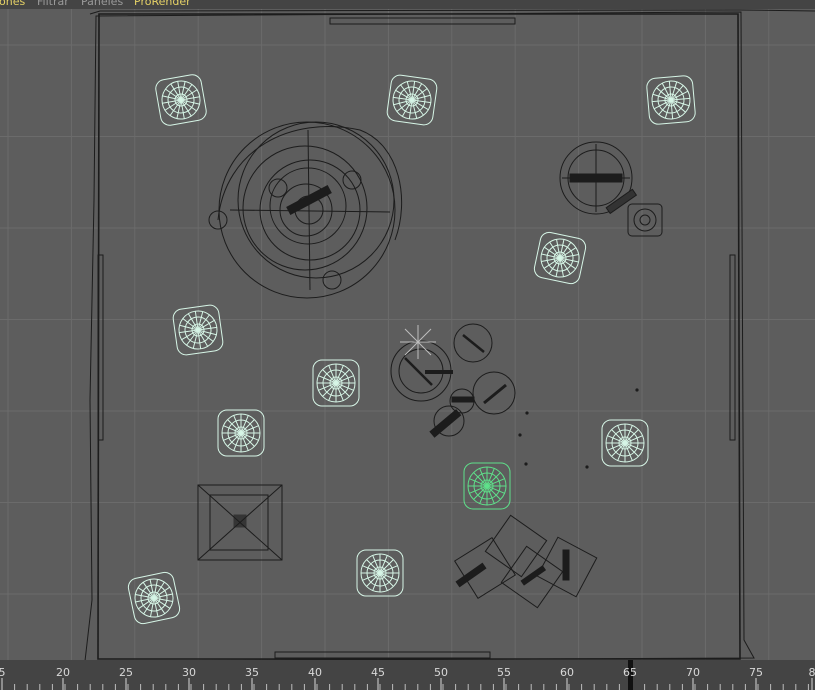 This screenshot has width=815, height=690. Describe the element at coordinates (162, 4) in the screenshot. I see `menu-item-prorender: ProRender` at that location.